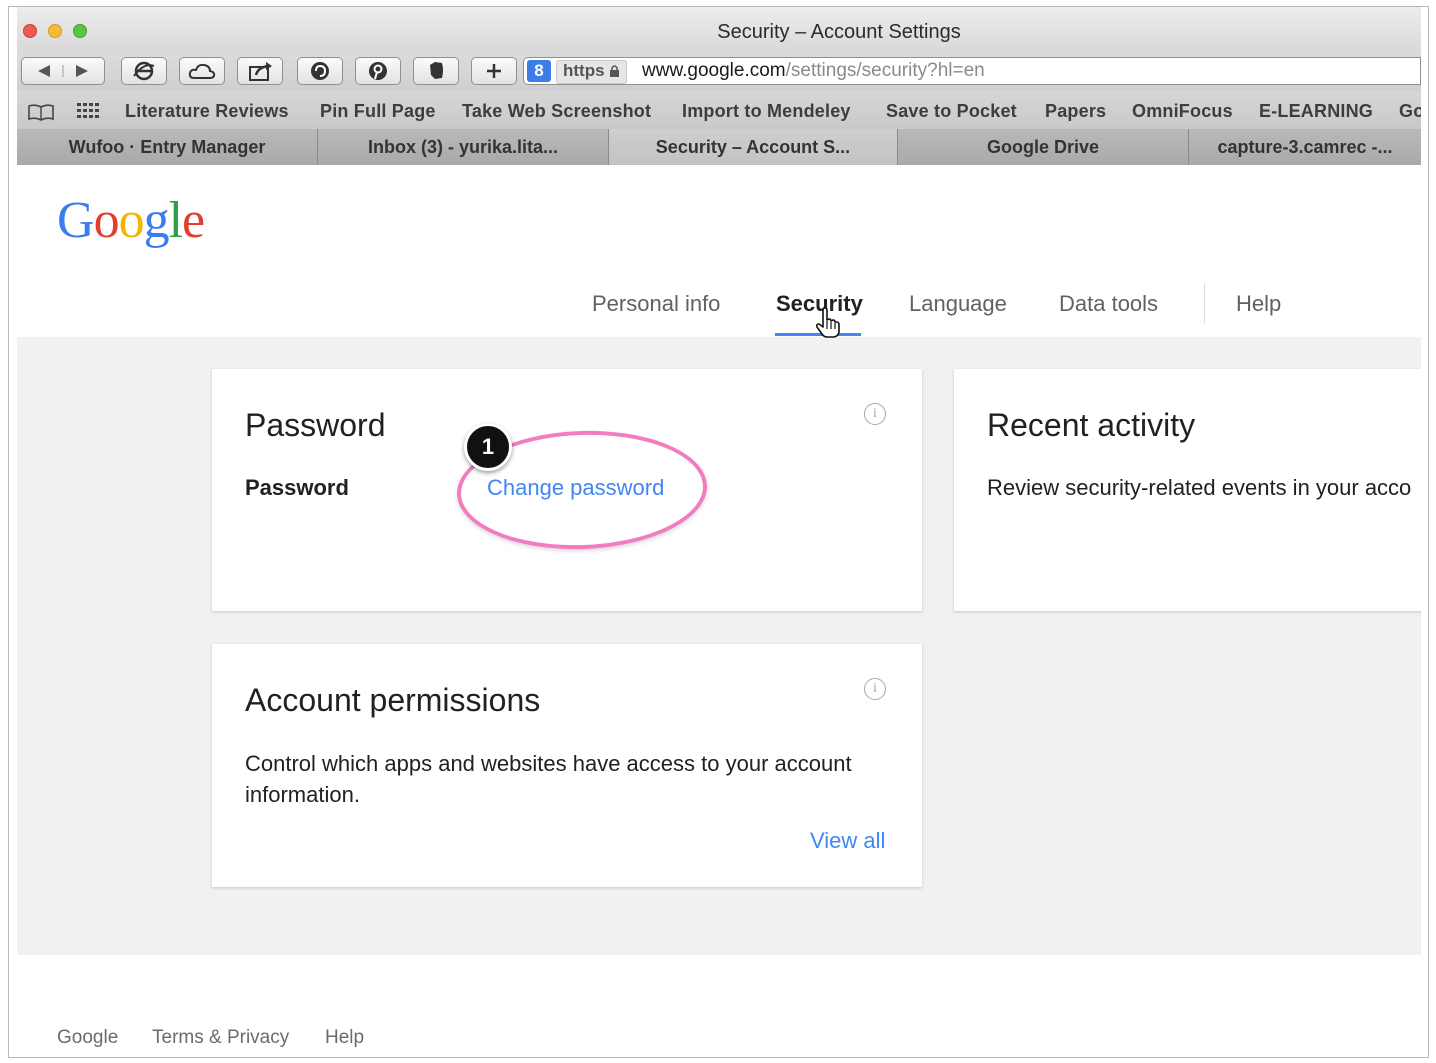 The height and width of the screenshot is (1063, 1436). What do you see at coordinates (1258, 304) in the screenshot?
I see `nav-help: Help` at bounding box center [1258, 304].